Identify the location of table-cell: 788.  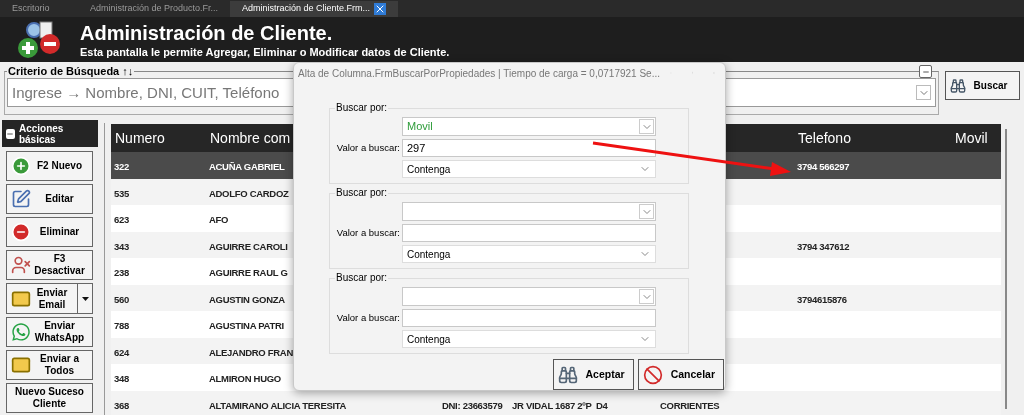
(121, 326).